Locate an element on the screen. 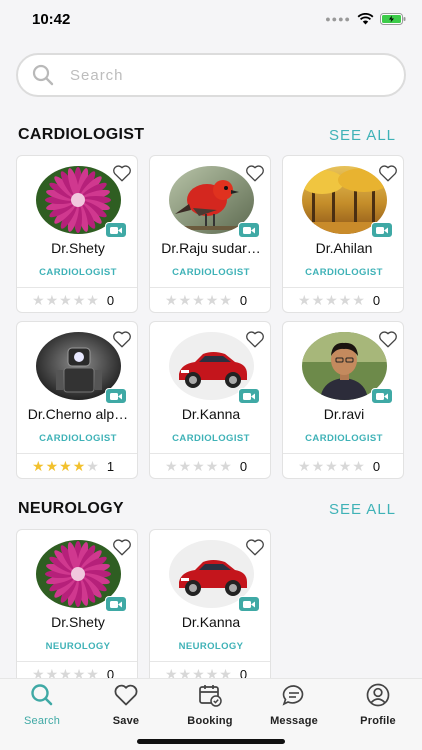 The image size is (422, 750). search-bar is located at coordinates (211, 75).